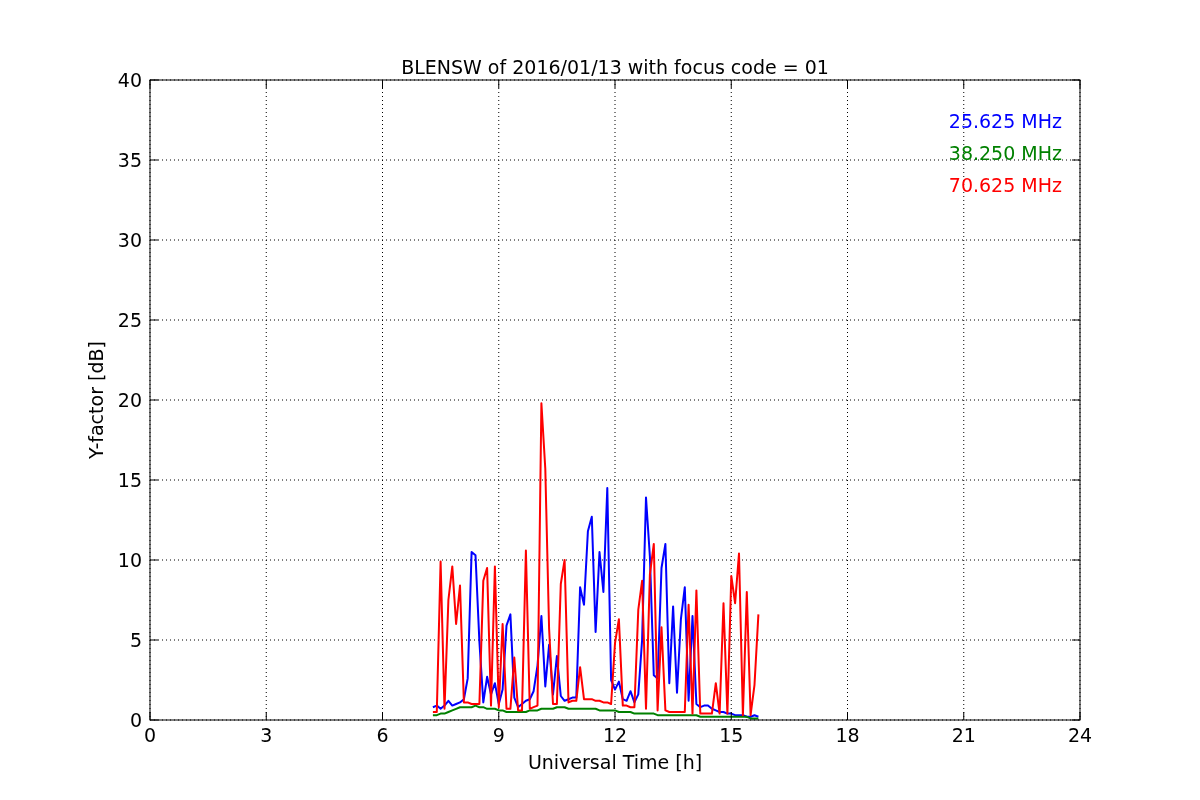 This screenshot has width=1200, height=800. Describe the element at coordinates (129, 320) in the screenshot. I see `tick-label: 25` at that location.